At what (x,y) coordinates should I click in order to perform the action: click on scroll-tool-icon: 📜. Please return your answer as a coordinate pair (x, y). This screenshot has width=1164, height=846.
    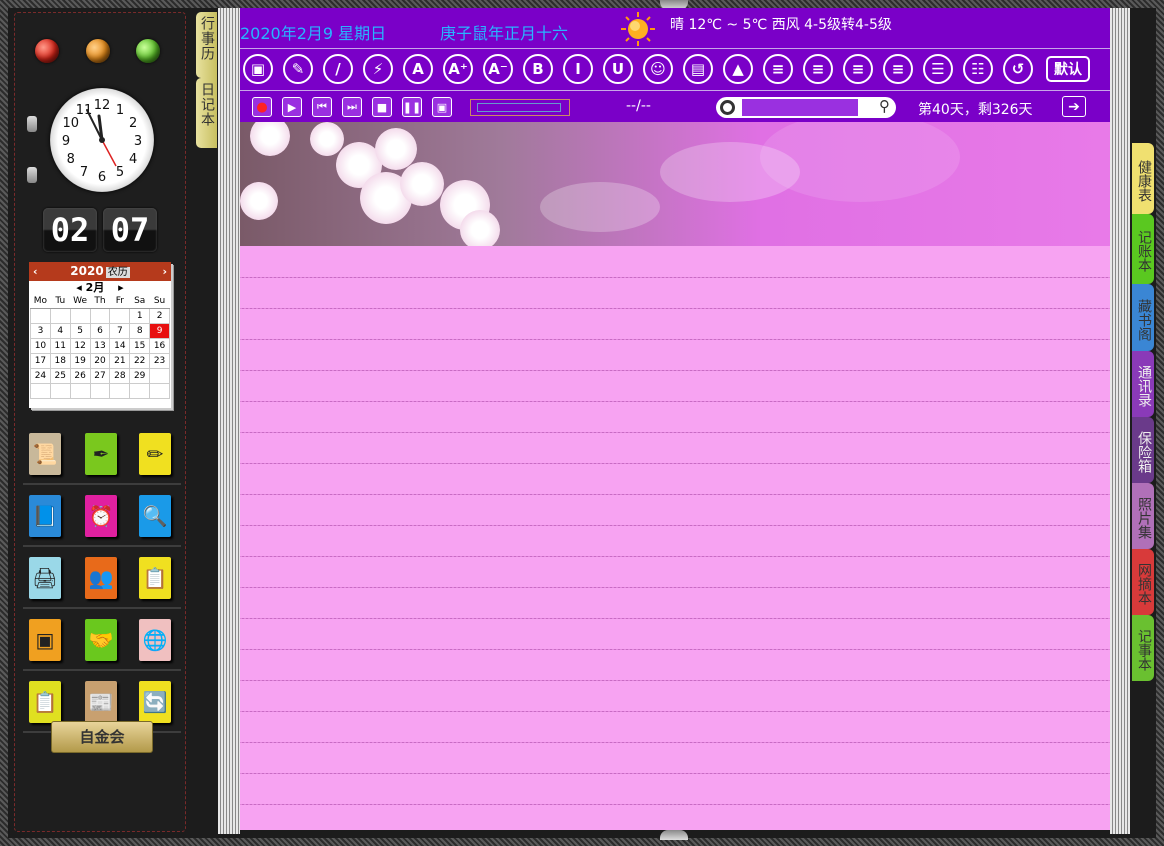
    Looking at the image, I should click on (45, 454).